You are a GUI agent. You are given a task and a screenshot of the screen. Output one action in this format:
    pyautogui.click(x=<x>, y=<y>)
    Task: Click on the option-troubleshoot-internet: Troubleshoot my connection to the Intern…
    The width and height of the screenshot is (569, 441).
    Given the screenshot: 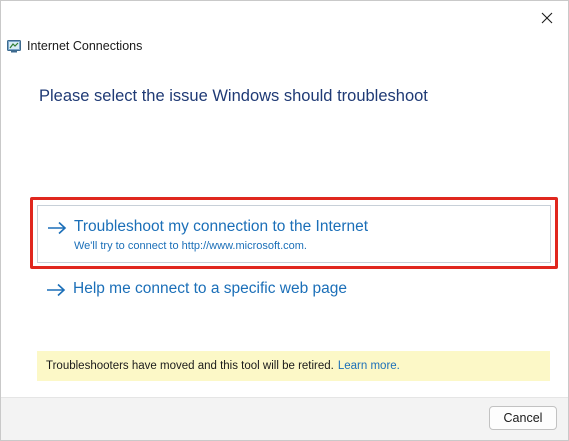 What is the action you would take?
    pyautogui.click(x=294, y=234)
    